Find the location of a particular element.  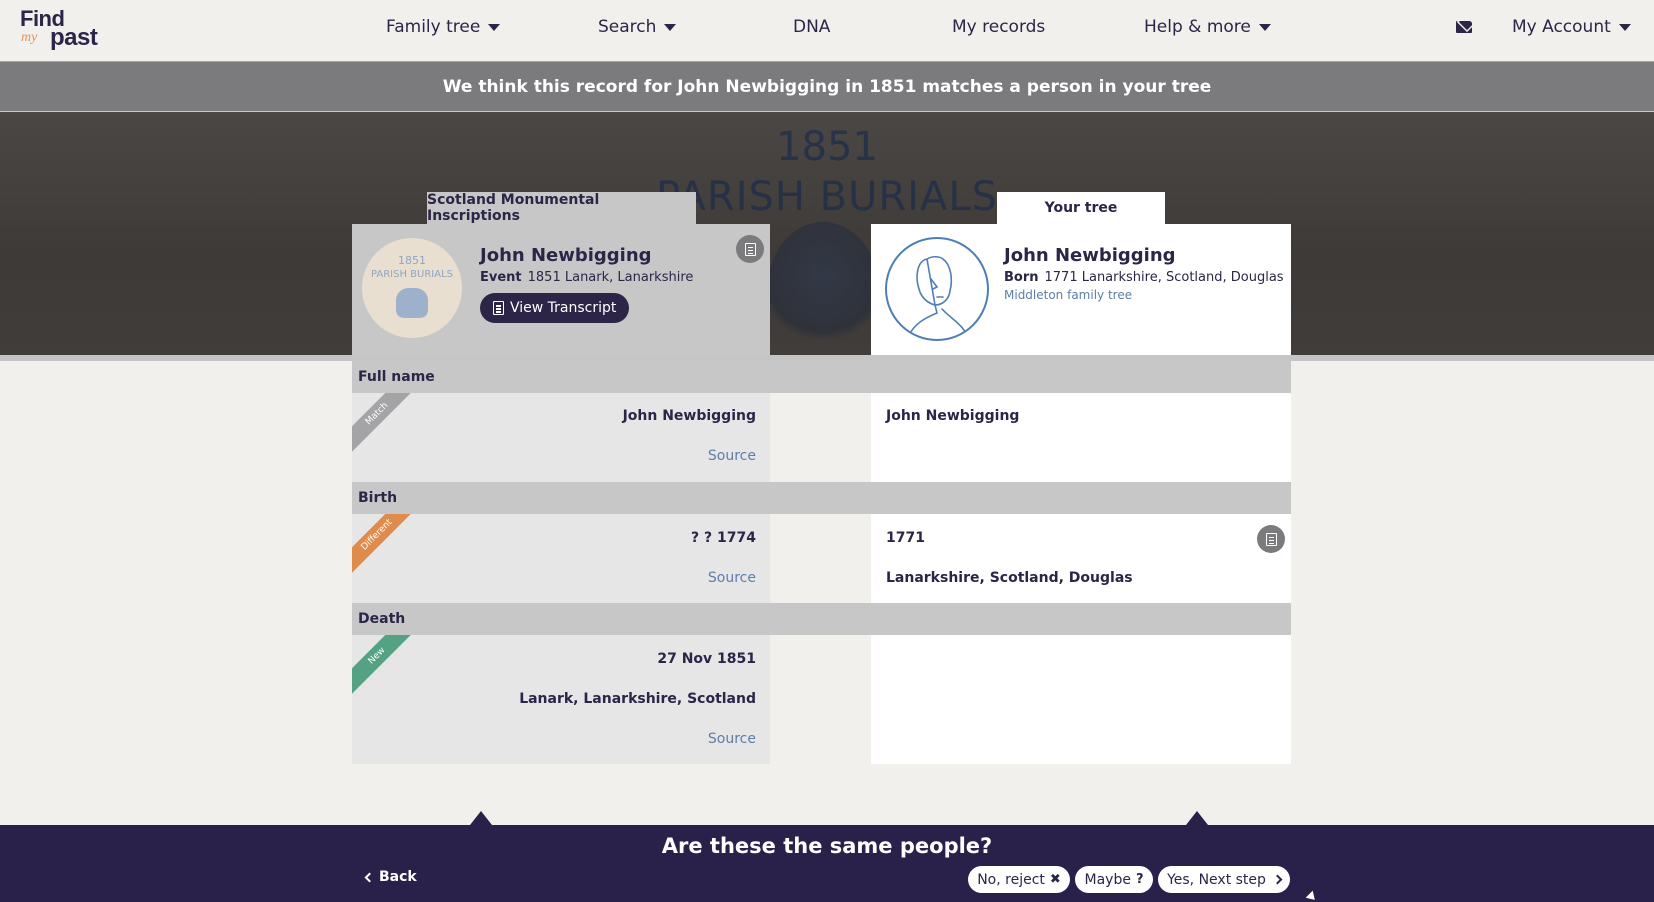

record-event-label: Event is located at coordinates (501, 277).